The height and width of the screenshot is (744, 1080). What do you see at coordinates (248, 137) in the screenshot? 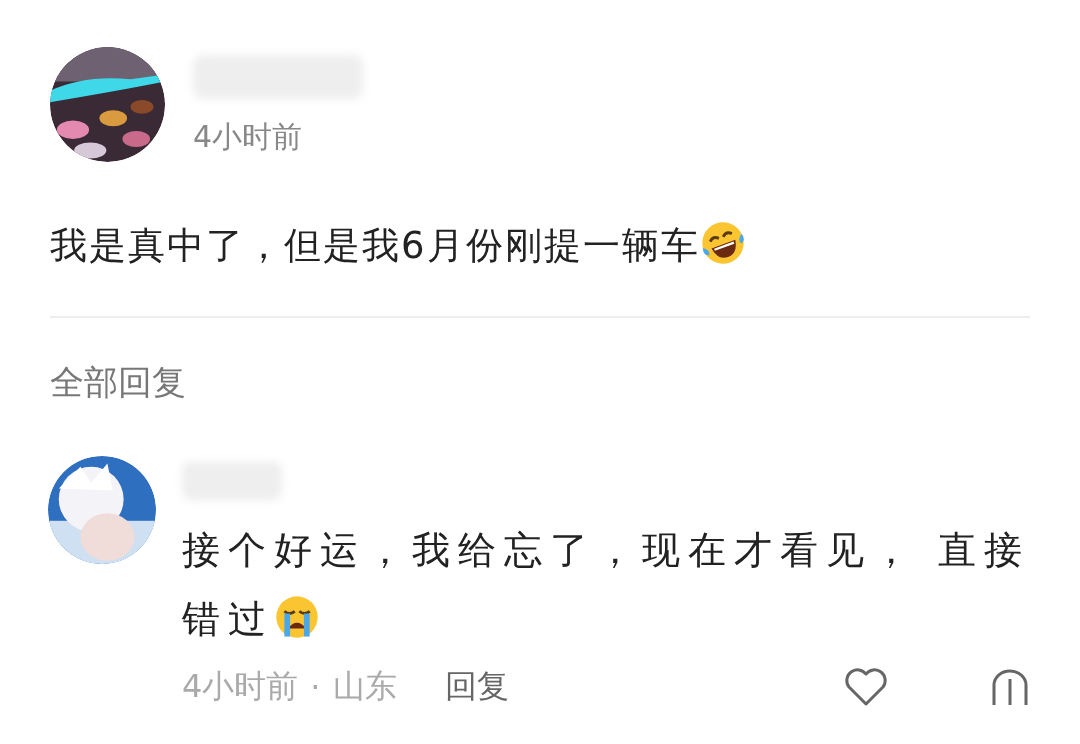
I see `comment-time: 4小时前` at bounding box center [248, 137].